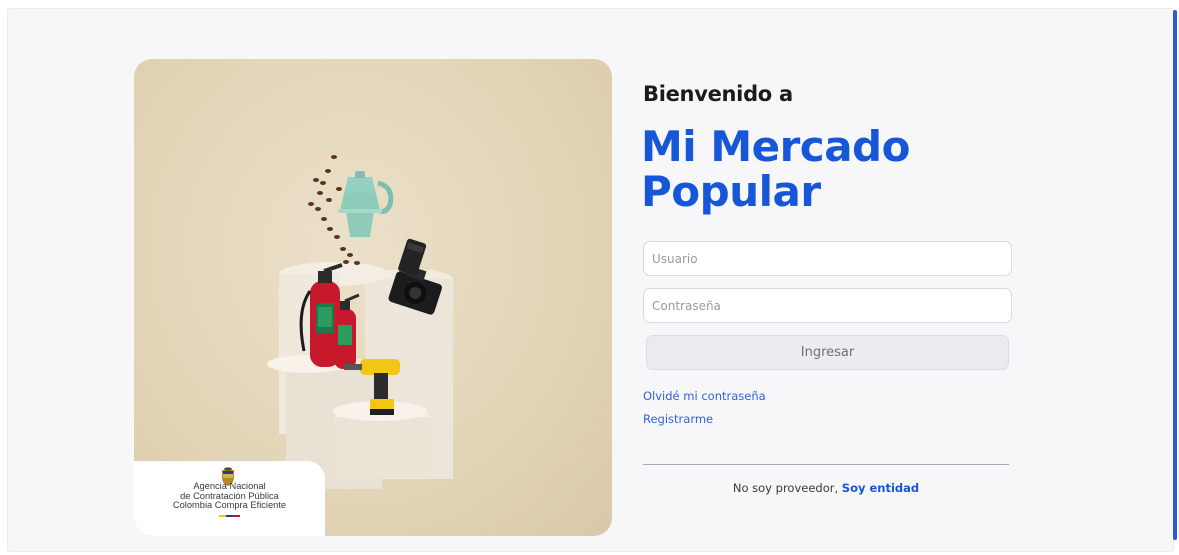  What do you see at coordinates (827, 305) in the screenshot?
I see `password-input` at bounding box center [827, 305].